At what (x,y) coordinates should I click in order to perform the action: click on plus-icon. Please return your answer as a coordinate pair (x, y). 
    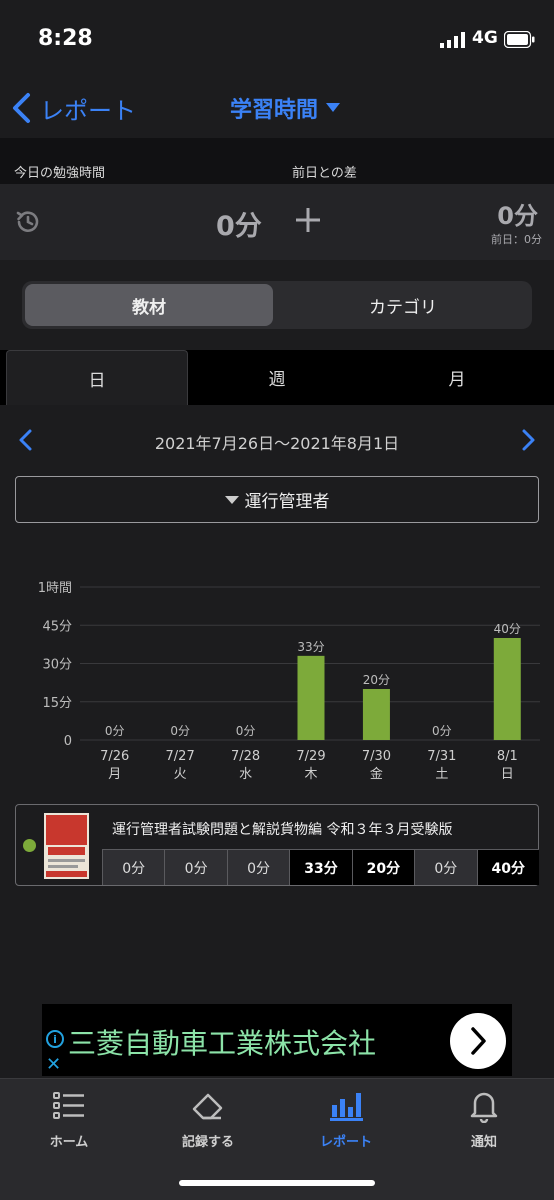
    Looking at the image, I should click on (308, 220).